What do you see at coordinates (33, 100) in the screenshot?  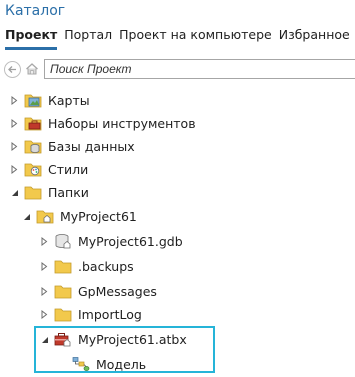 I see `maps-folder-icon` at bounding box center [33, 100].